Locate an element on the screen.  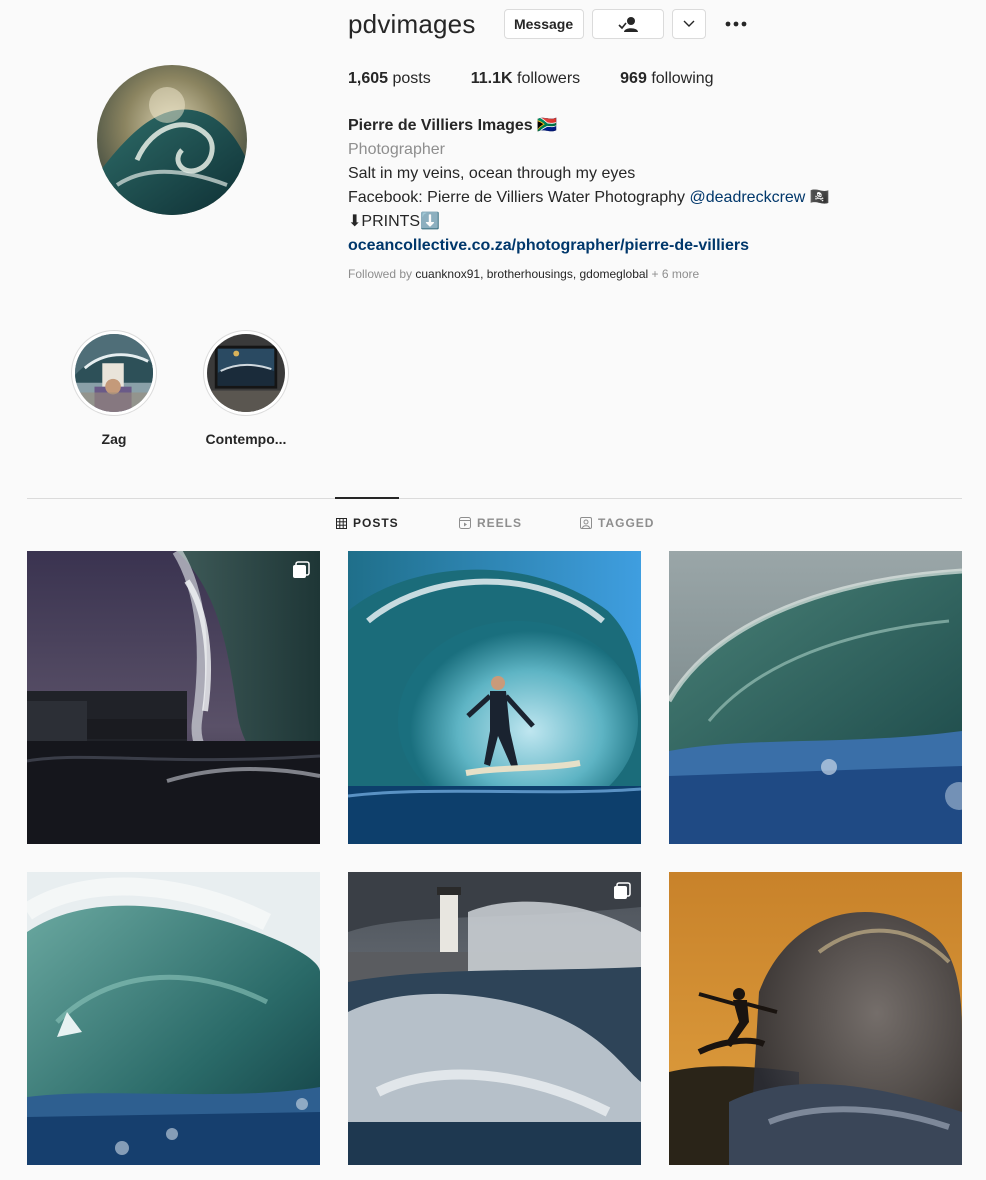
suggestions-dropdown-button is located at coordinates (688, 24).